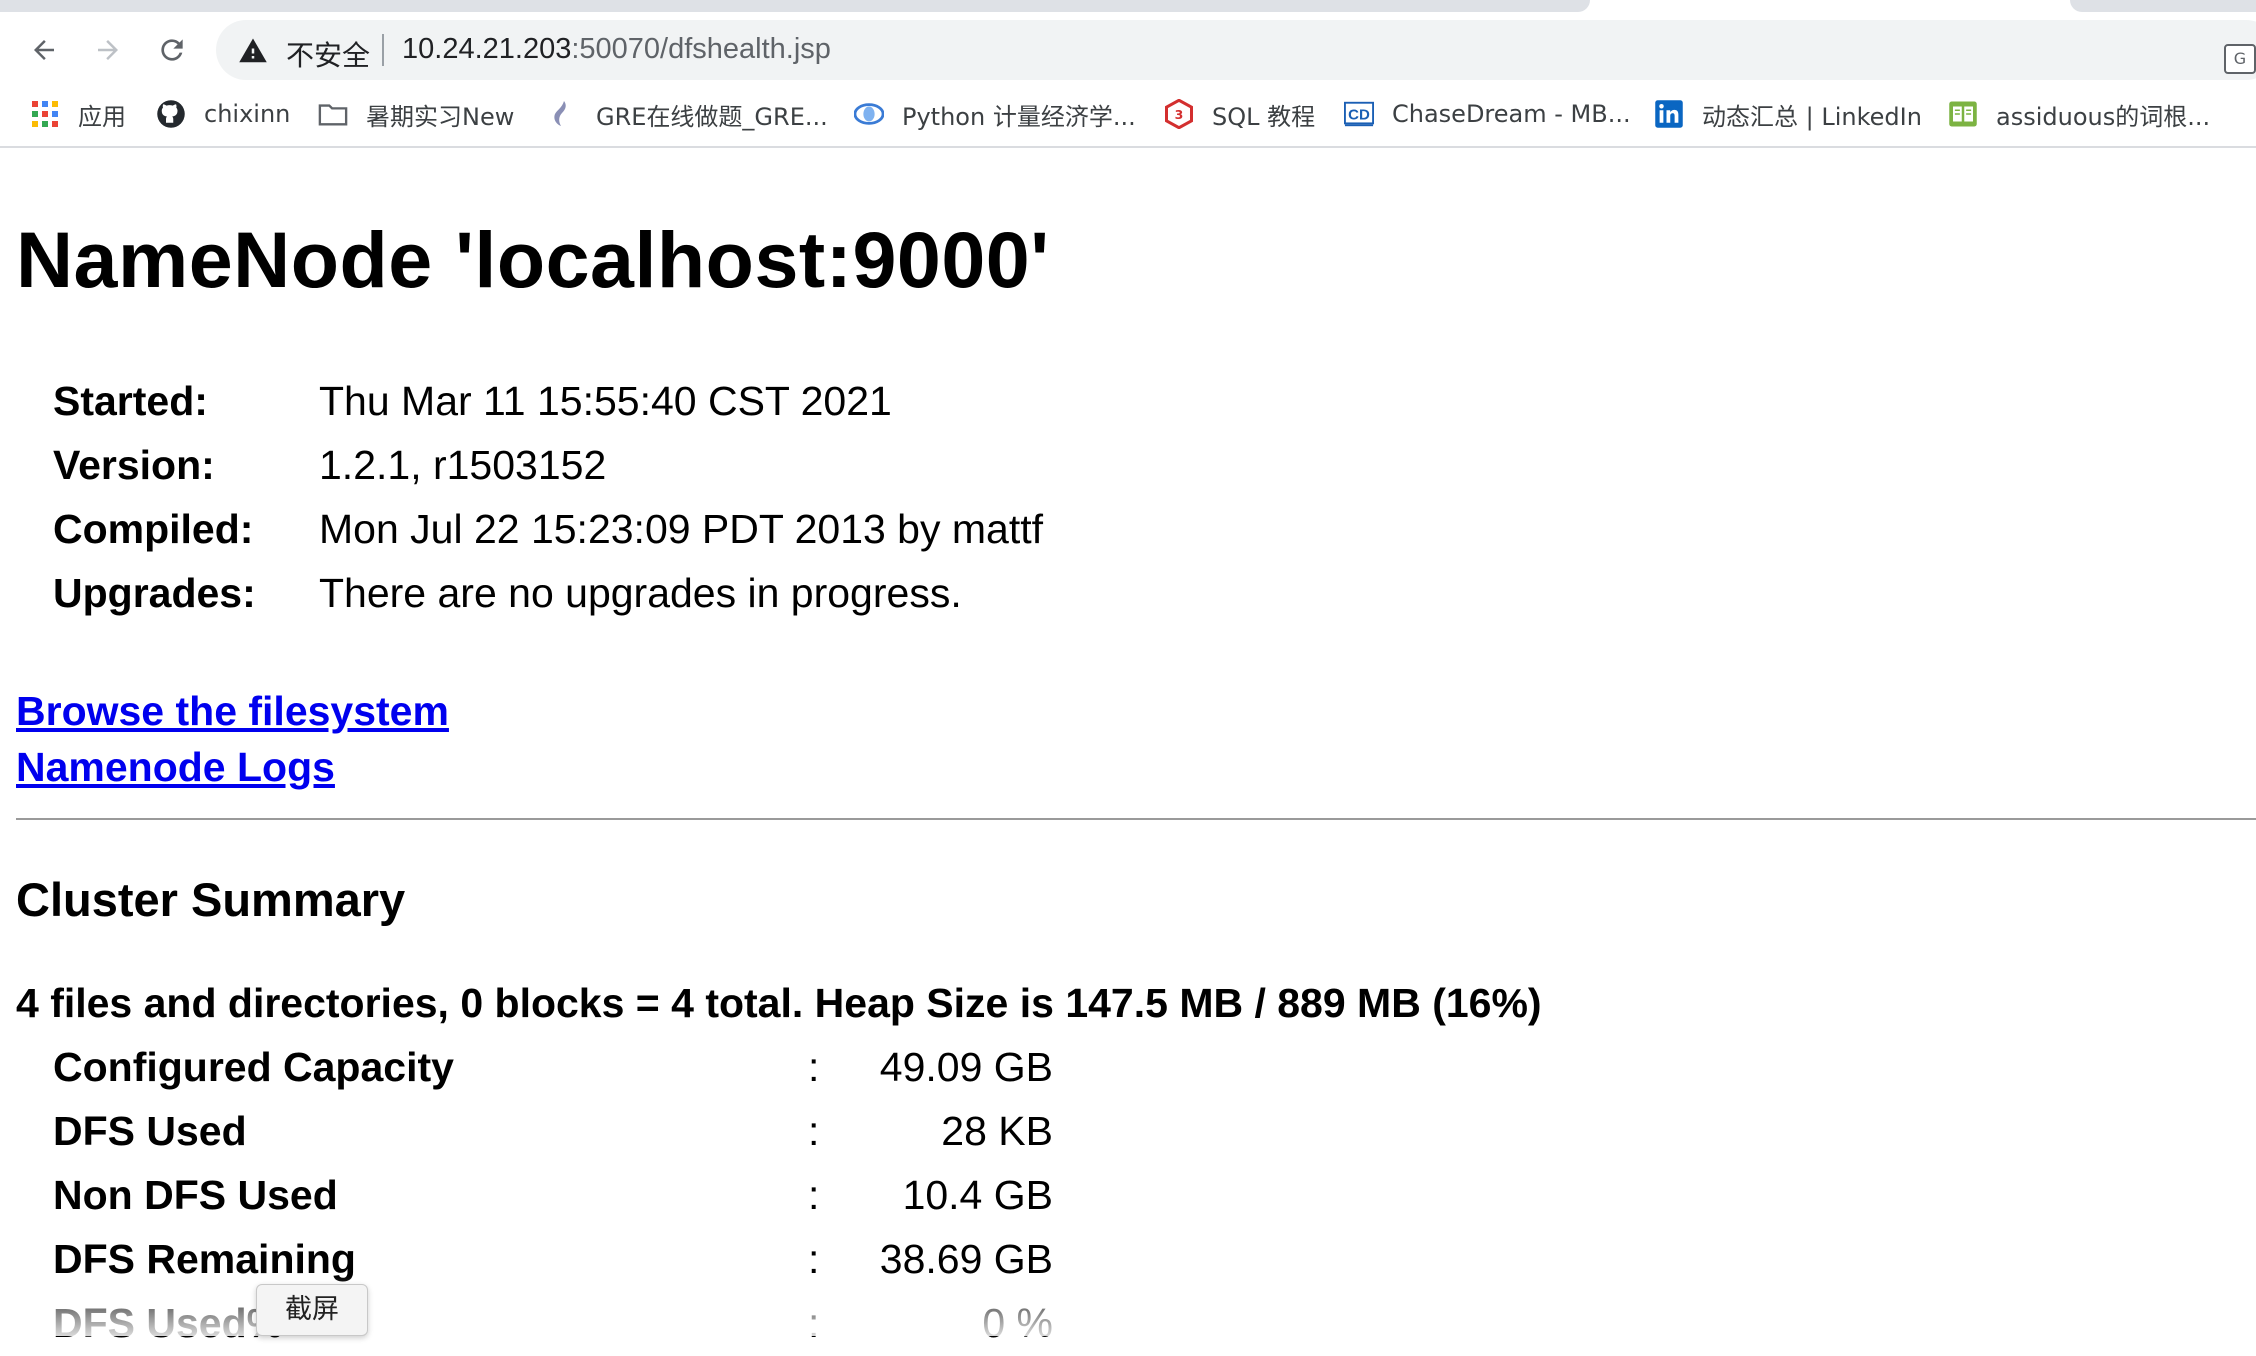  What do you see at coordinates (154, 593) in the screenshot?
I see `info-key: Upgrades:` at bounding box center [154, 593].